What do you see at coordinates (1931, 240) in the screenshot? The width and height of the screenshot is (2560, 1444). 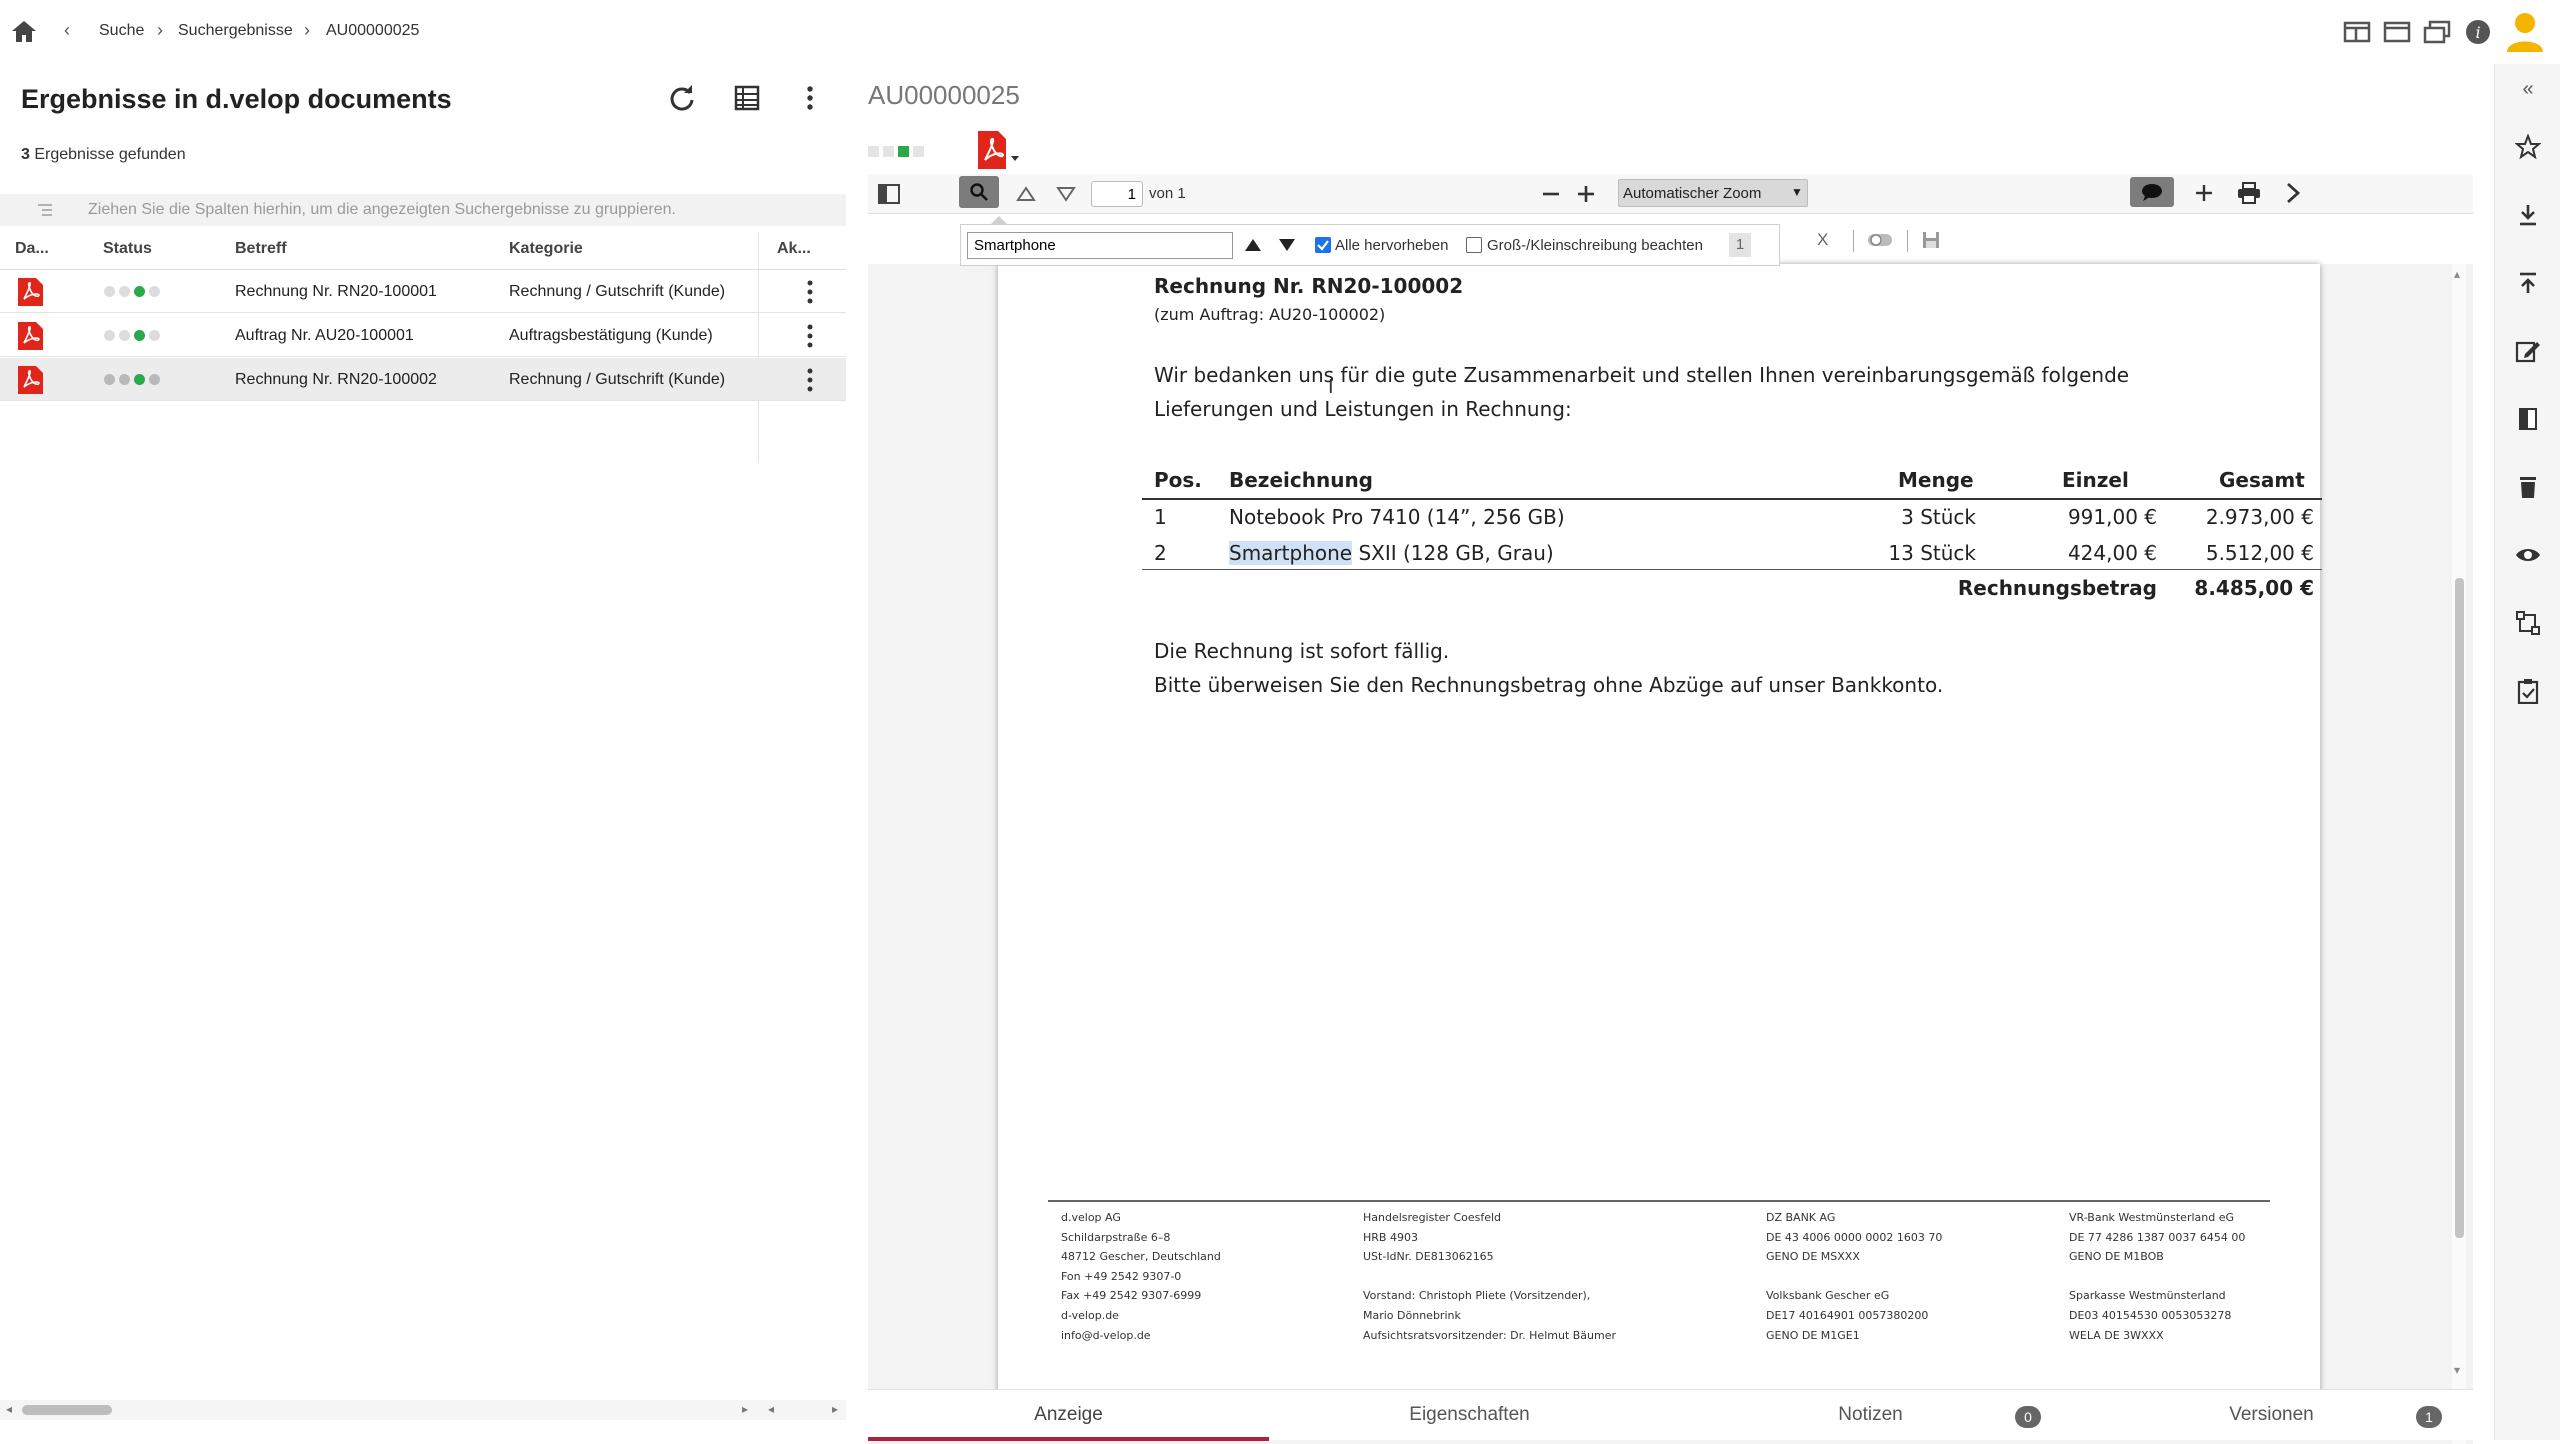 I see `save-icon` at bounding box center [1931, 240].